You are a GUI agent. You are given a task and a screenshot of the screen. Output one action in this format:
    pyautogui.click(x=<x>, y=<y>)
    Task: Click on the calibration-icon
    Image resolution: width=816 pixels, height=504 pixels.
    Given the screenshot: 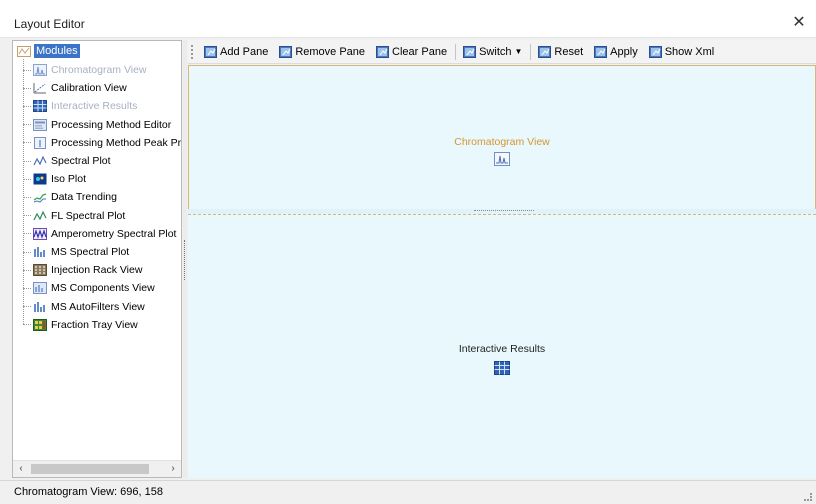 What is the action you would take?
    pyautogui.click(x=39, y=88)
    